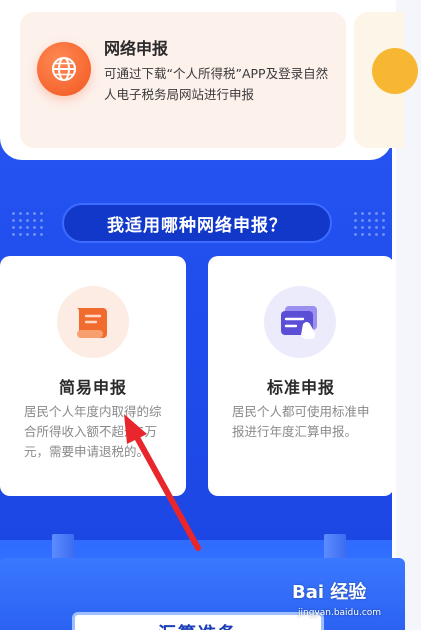 Image resolution: width=421 pixels, height=630 pixels. I want to click on watermark-url: jingyan.baidu.com, so click(340, 613).